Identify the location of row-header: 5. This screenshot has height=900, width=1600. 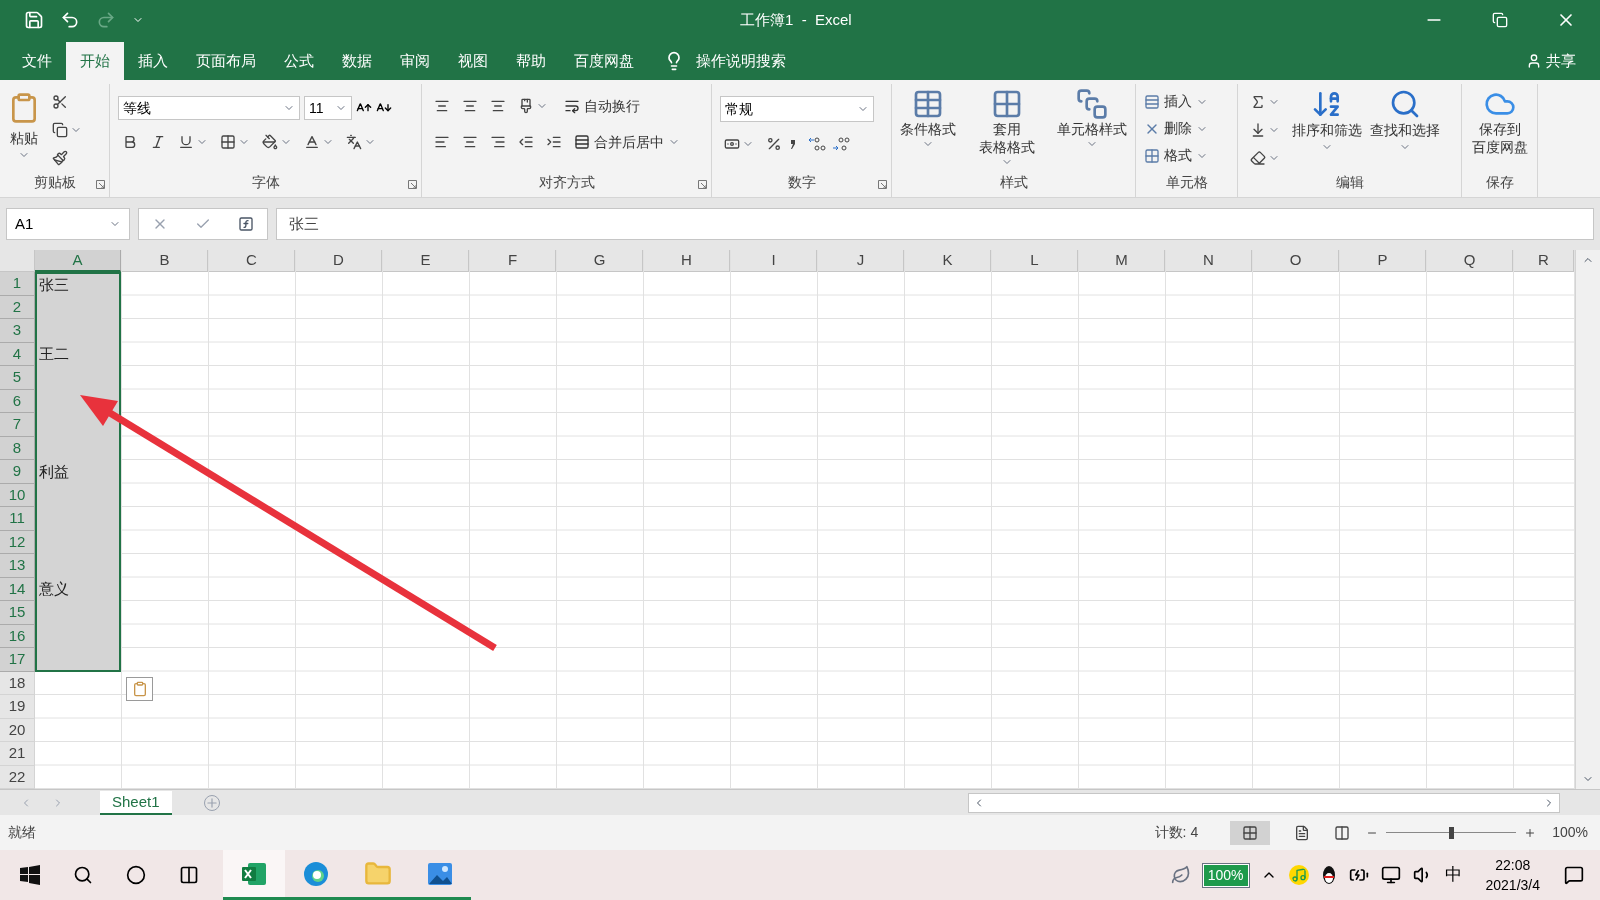
(17, 378).